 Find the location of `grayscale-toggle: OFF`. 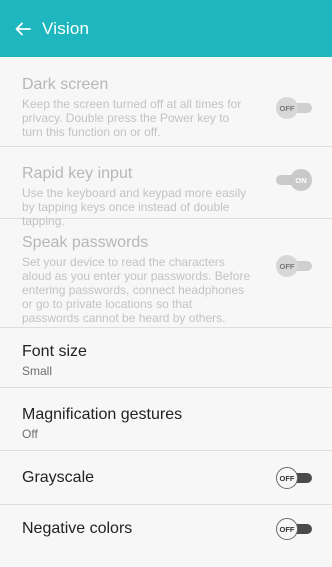

grayscale-toggle: OFF is located at coordinates (294, 478).